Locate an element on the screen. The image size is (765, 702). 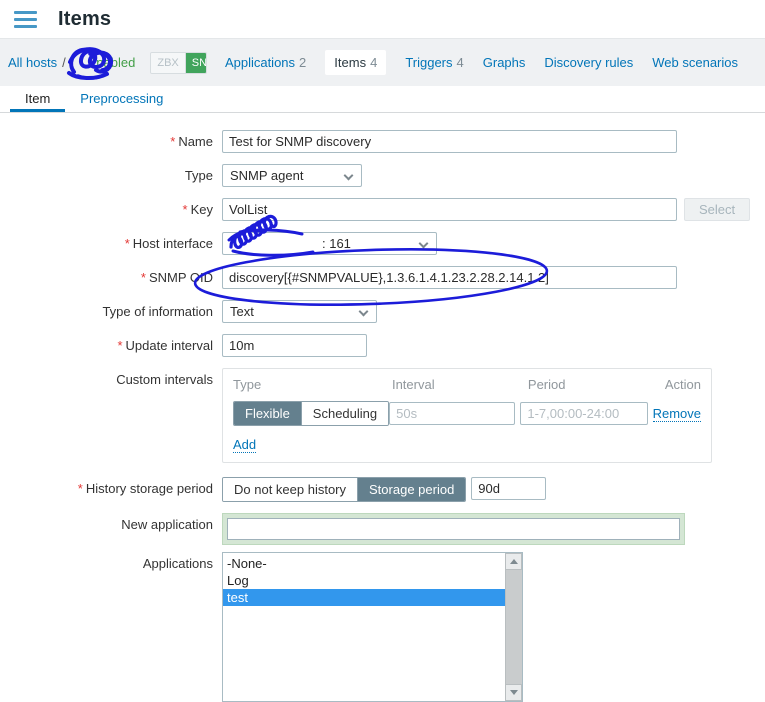
scroll-down-button is located at coordinates (513, 692).